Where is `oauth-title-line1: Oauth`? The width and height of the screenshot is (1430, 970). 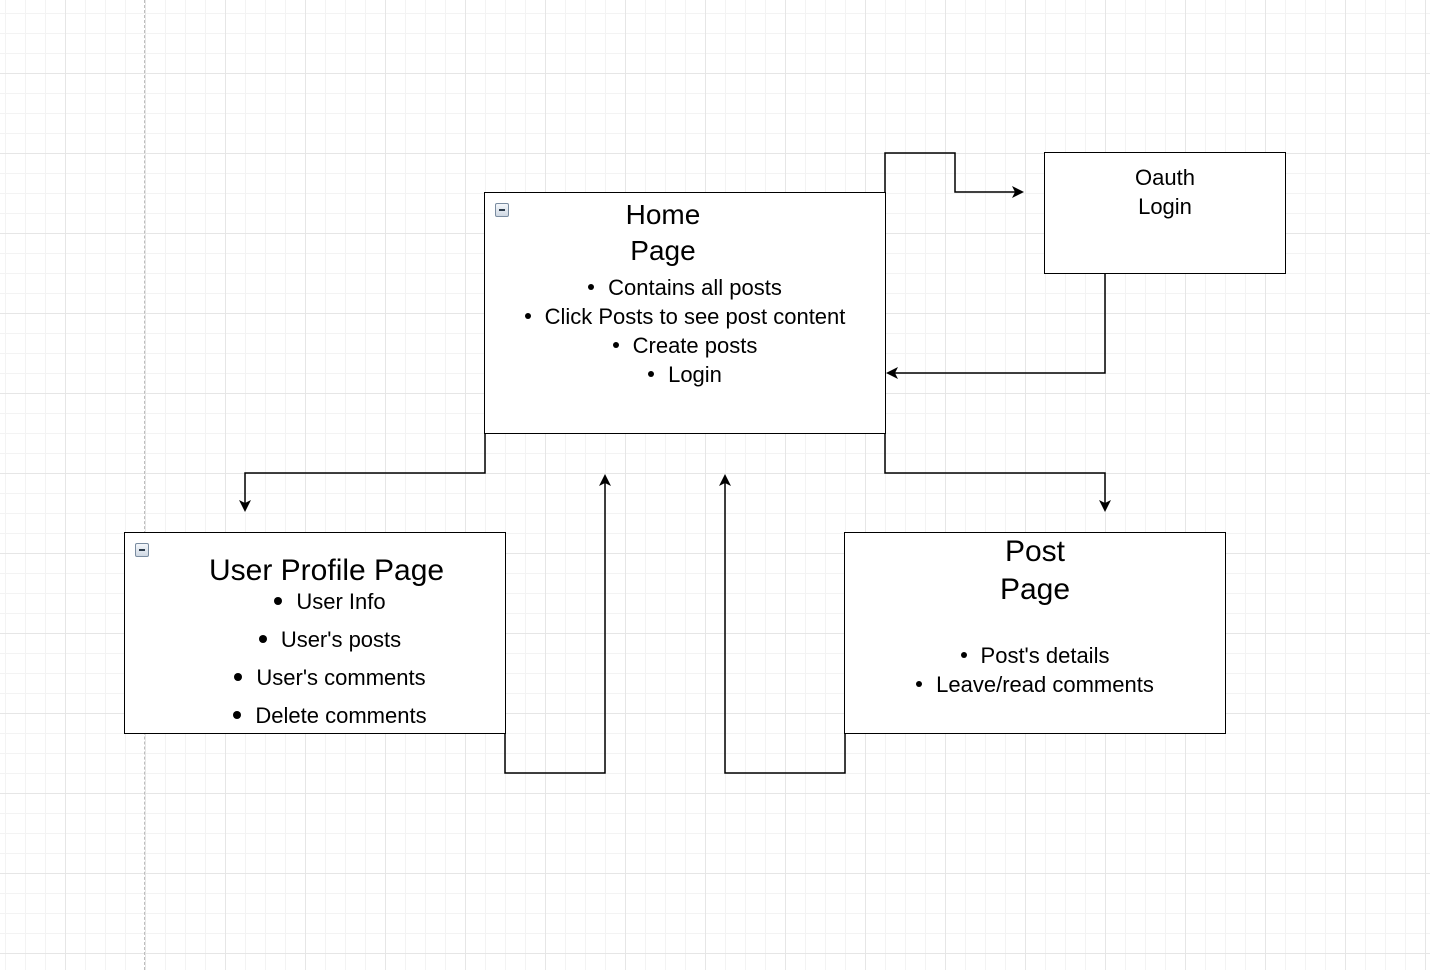 oauth-title-line1: Oauth is located at coordinates (1165, 177).